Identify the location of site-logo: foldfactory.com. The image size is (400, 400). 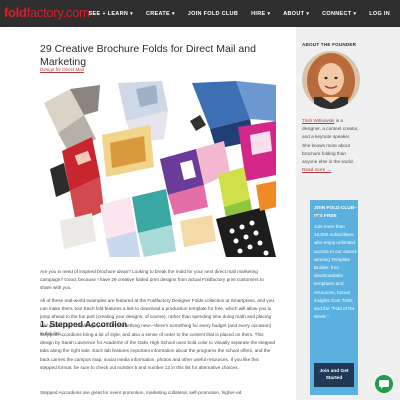
(47, 12).